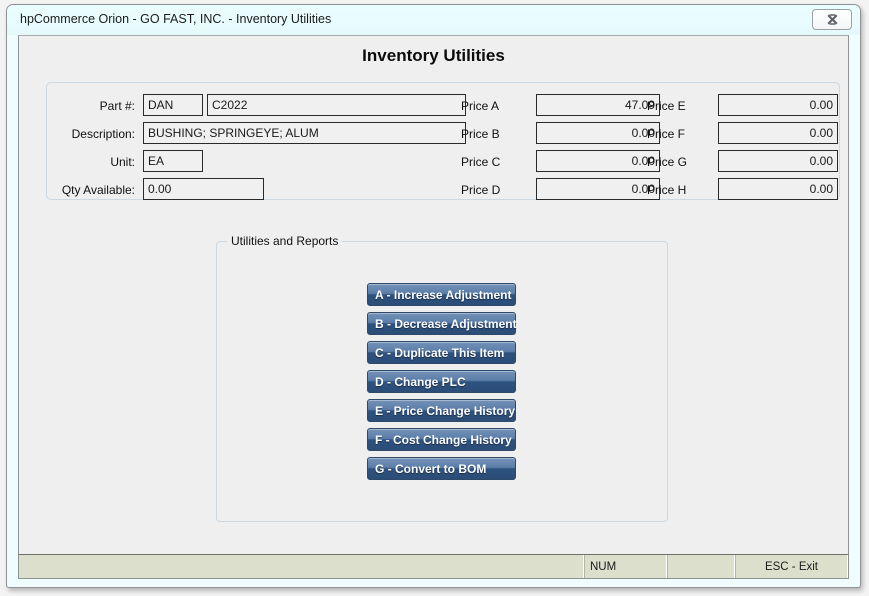  I want to click on convert-to-bom-button: G - Convert to BOM, so click(441, 468).